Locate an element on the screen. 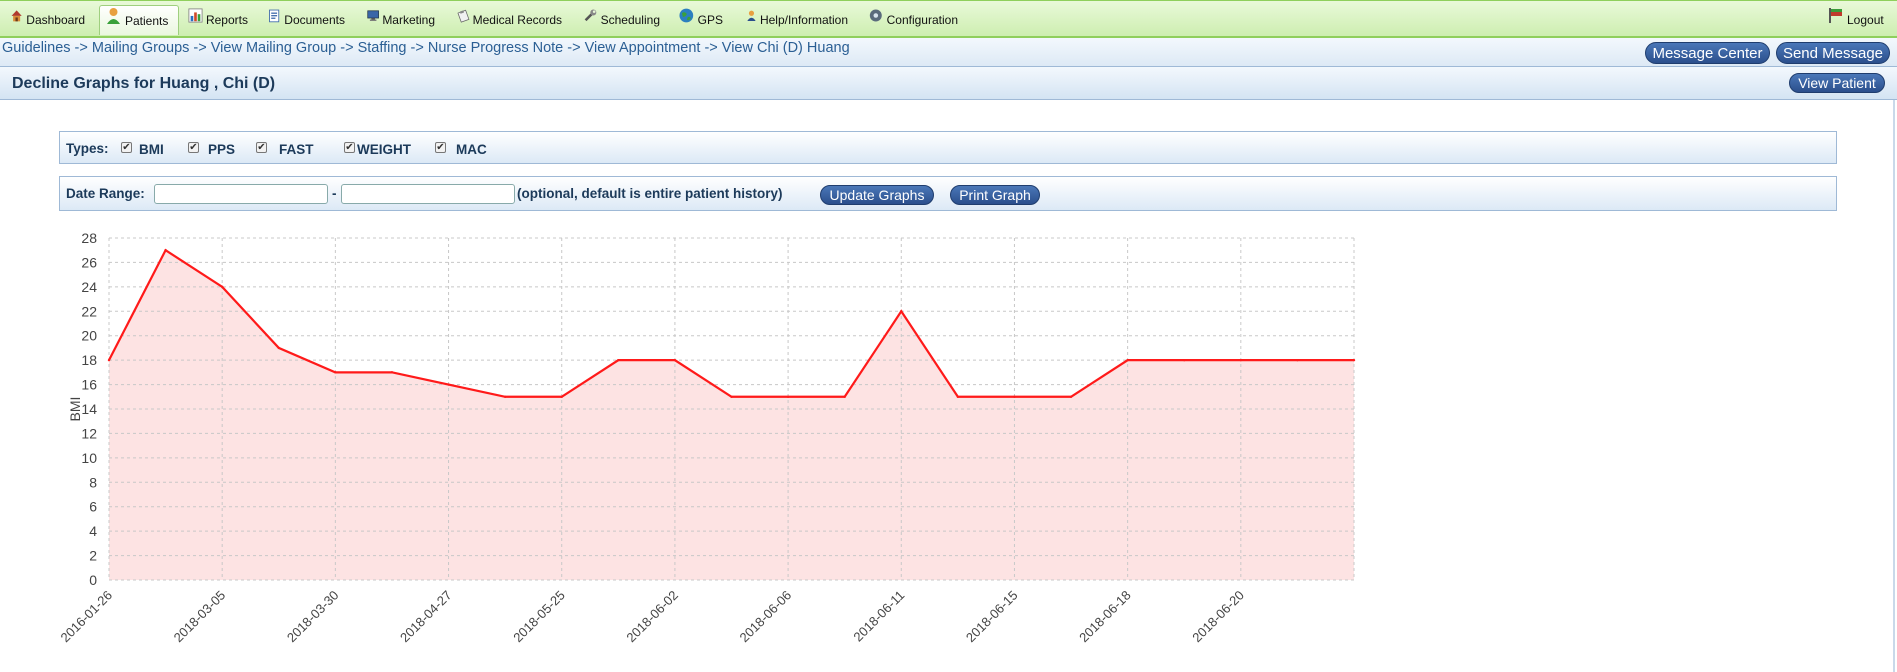 This screenshot has height=672, width=1897. chart-x-tick-label: 2018-03-05 is located at coordinates (200, 617).